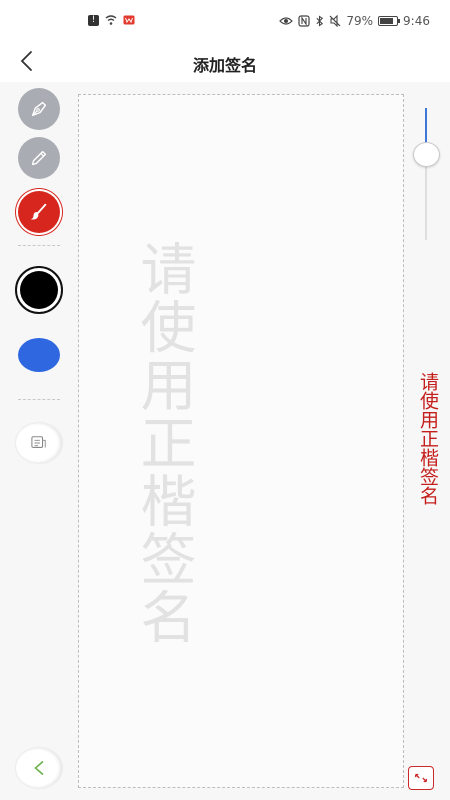 The width and height of the screenshot is (450, 800). I want to click on battery-percent: 79%, so click(360, 21).